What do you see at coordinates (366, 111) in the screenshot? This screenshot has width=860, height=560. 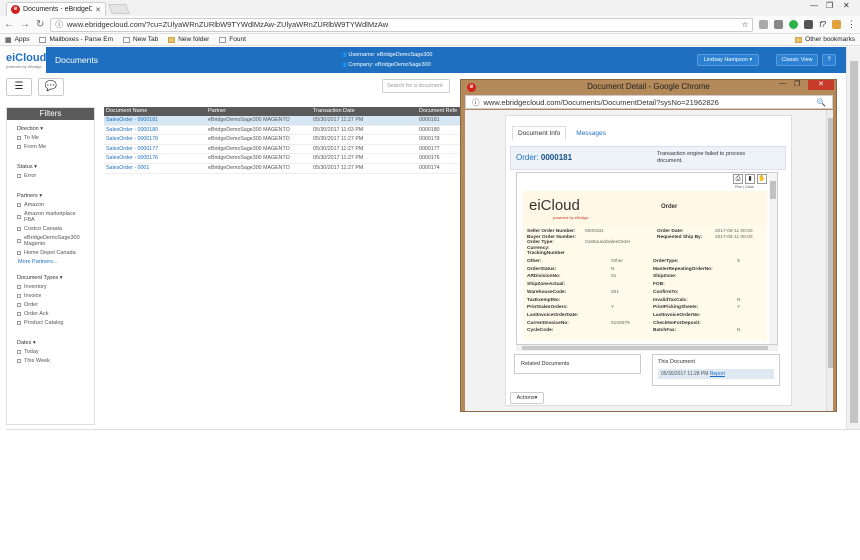 I see `column-header: Transaction Date` at bounding box center [366, 111].